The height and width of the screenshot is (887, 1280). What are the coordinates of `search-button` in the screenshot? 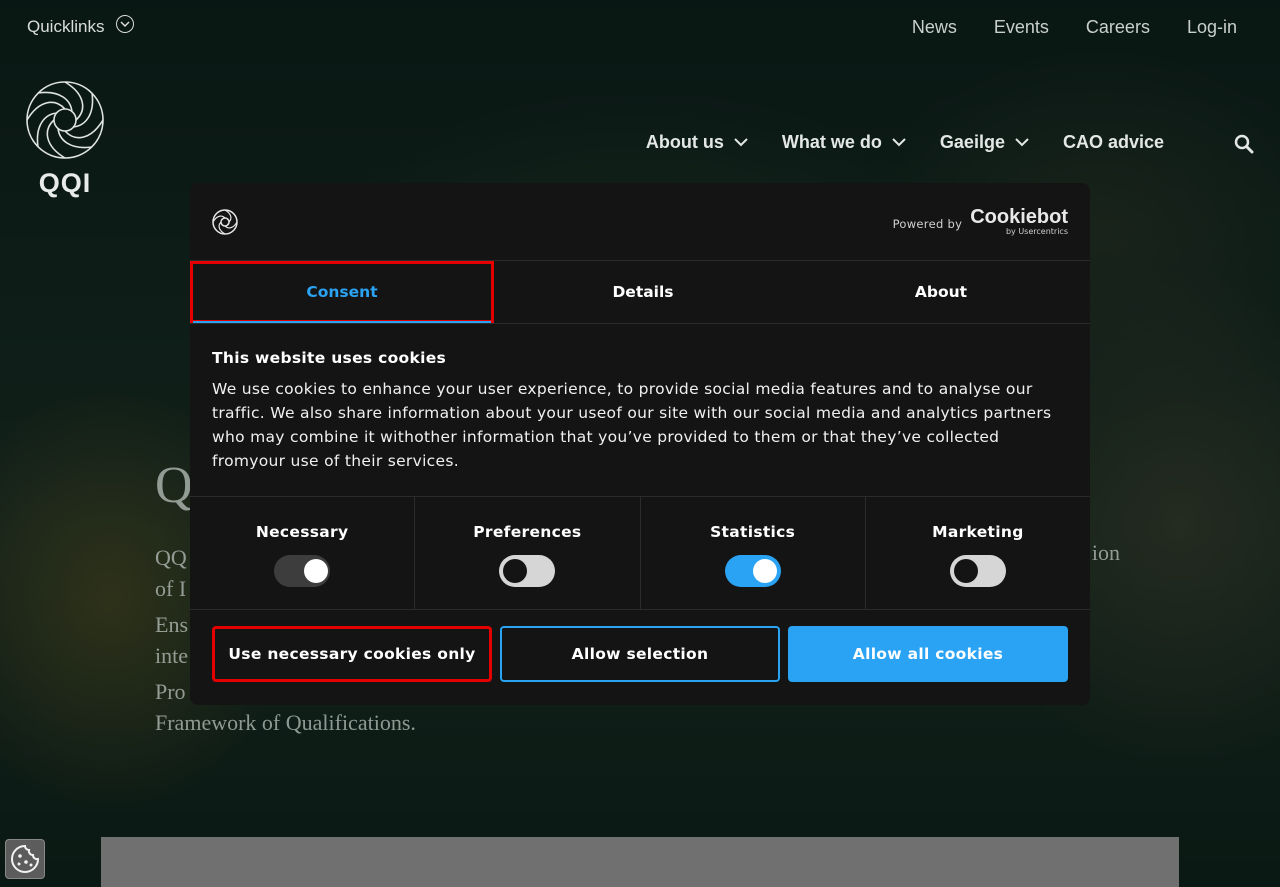 It's located at (1244, 144).